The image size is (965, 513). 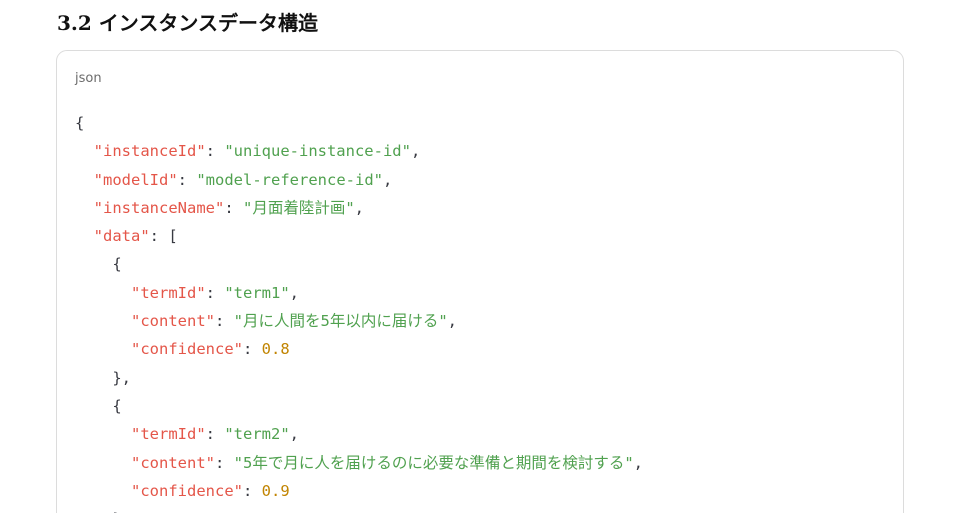 What do you see at coordinates (275, 349) in the screenshot?
I see `code-number: 0.8` at bounding box center [275, 349].